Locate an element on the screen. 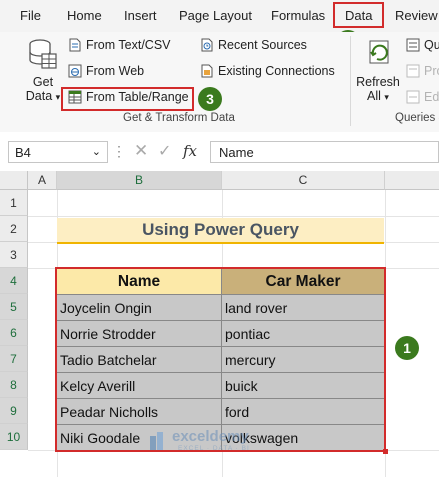 Image resolution: width=439 pixels, height=477 pixels. refresh-label-line2: All ▾ is located at coordinates (378, 96).